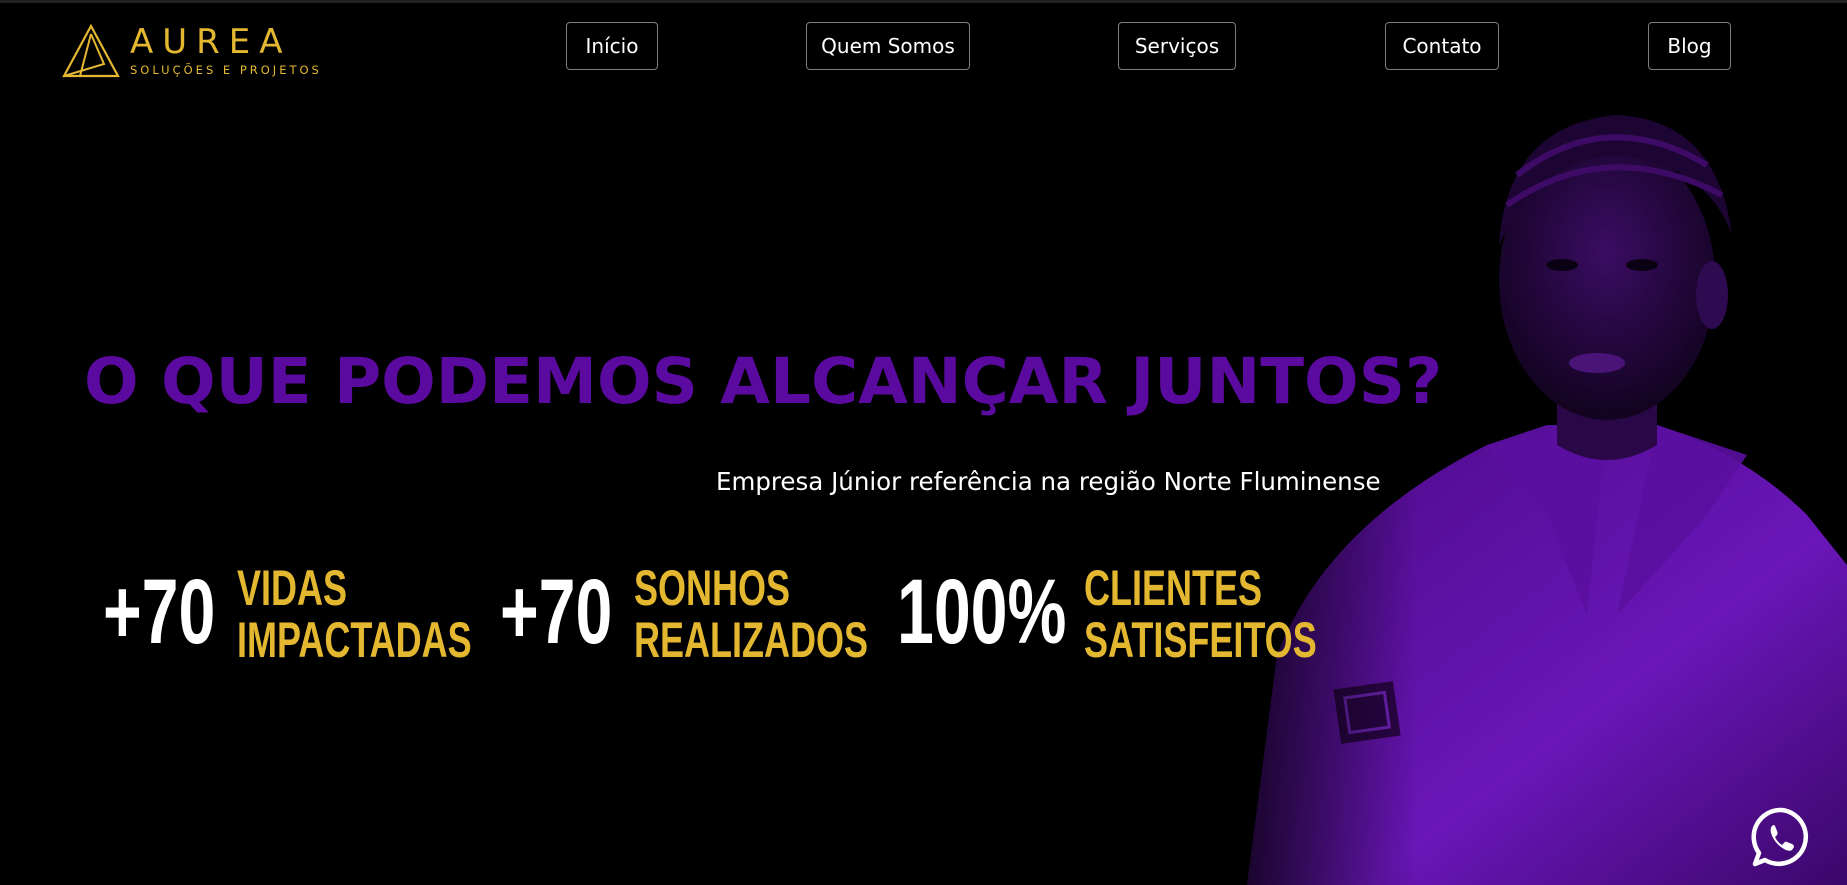 This screenshot has width=1847, height=885. I want to click on stat-label: CLIENTES SATISFEITOS, so click(1200, 614).